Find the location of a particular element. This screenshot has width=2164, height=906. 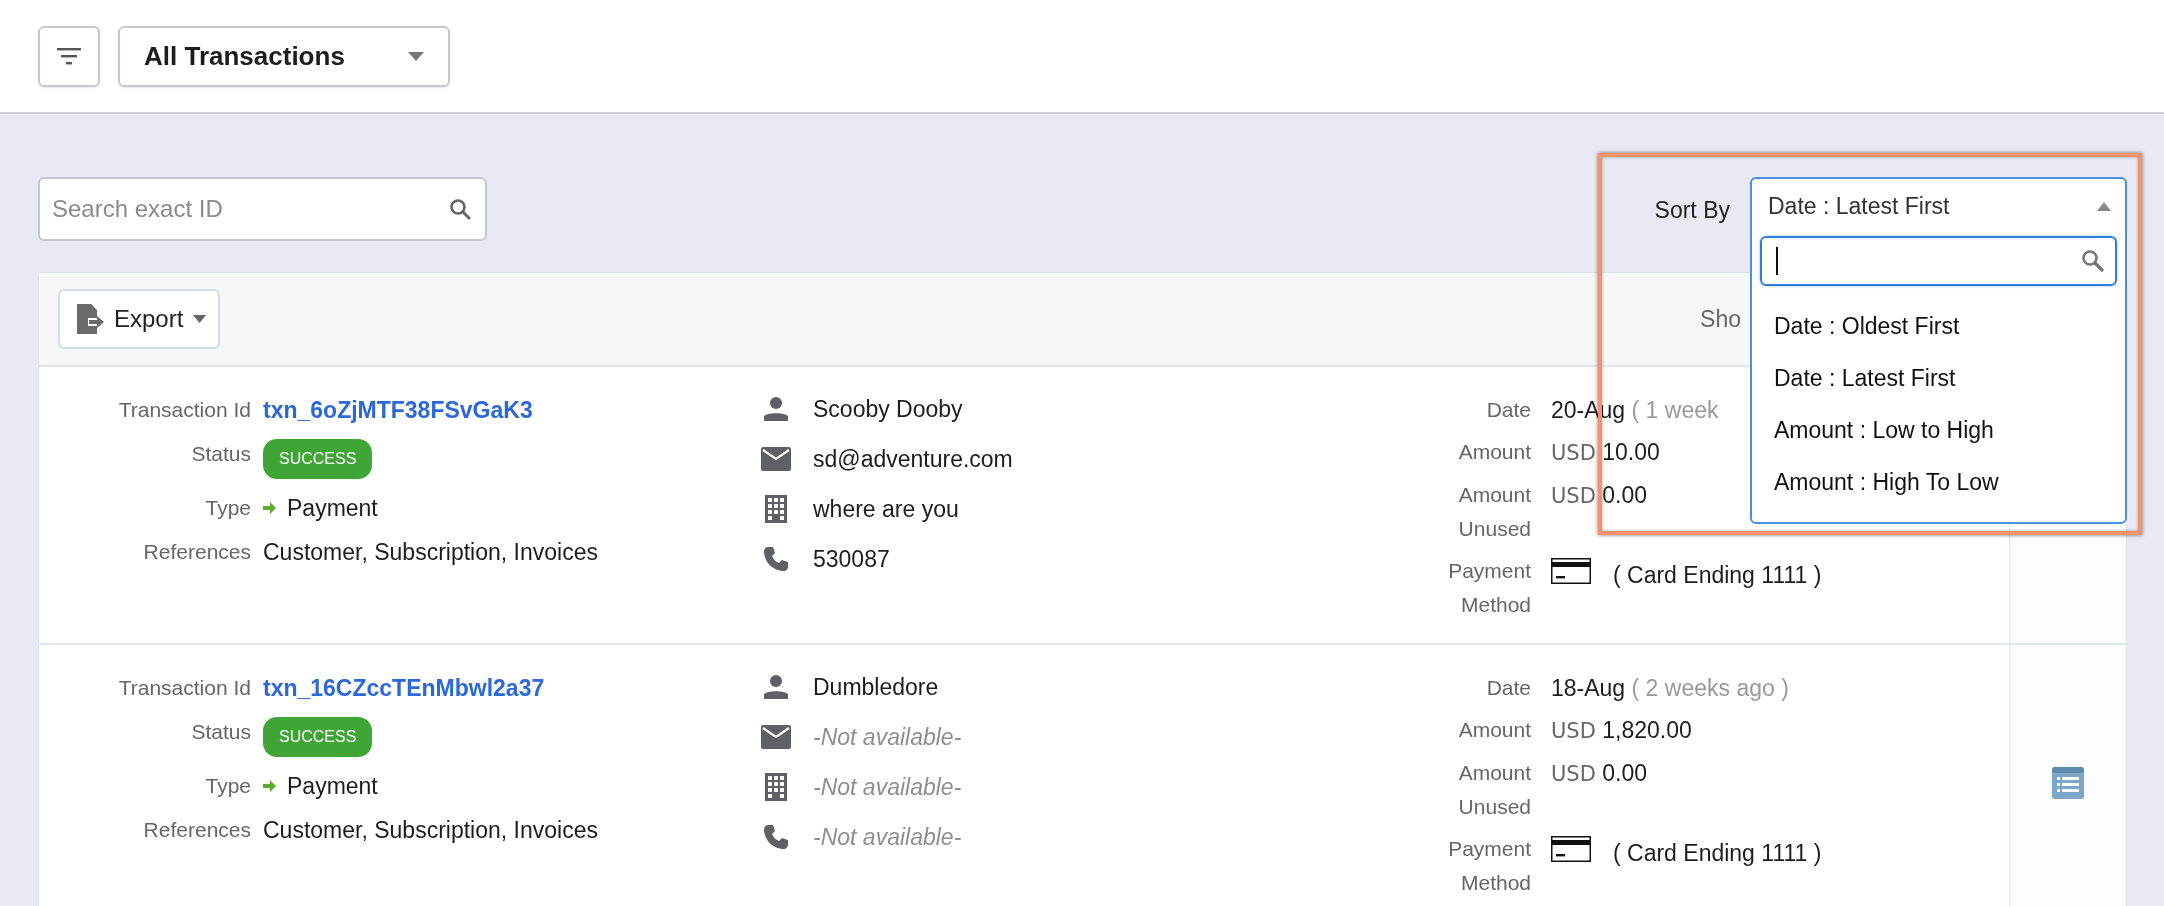

dropdown-option: Amount : Low to High is located at coordinates (1938, 430).